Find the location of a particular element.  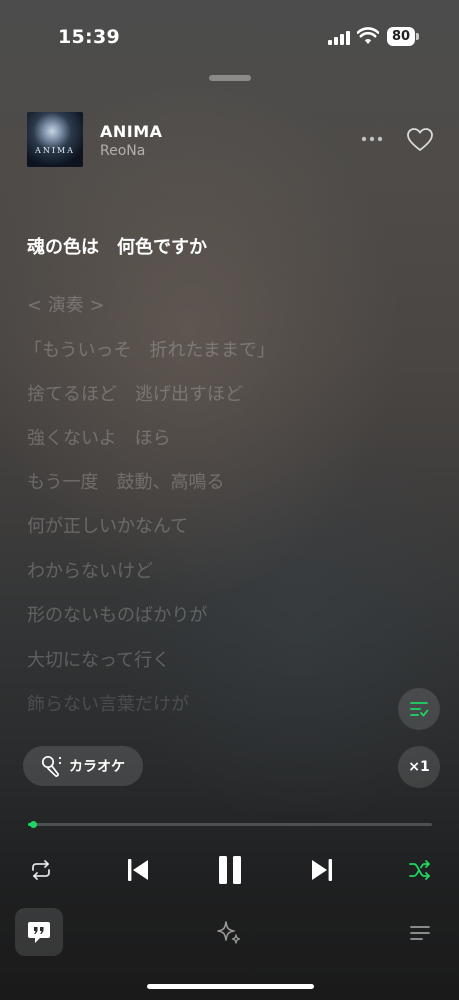

lyric-line: 形のないものばかりが is located at coordinates (117, 614).